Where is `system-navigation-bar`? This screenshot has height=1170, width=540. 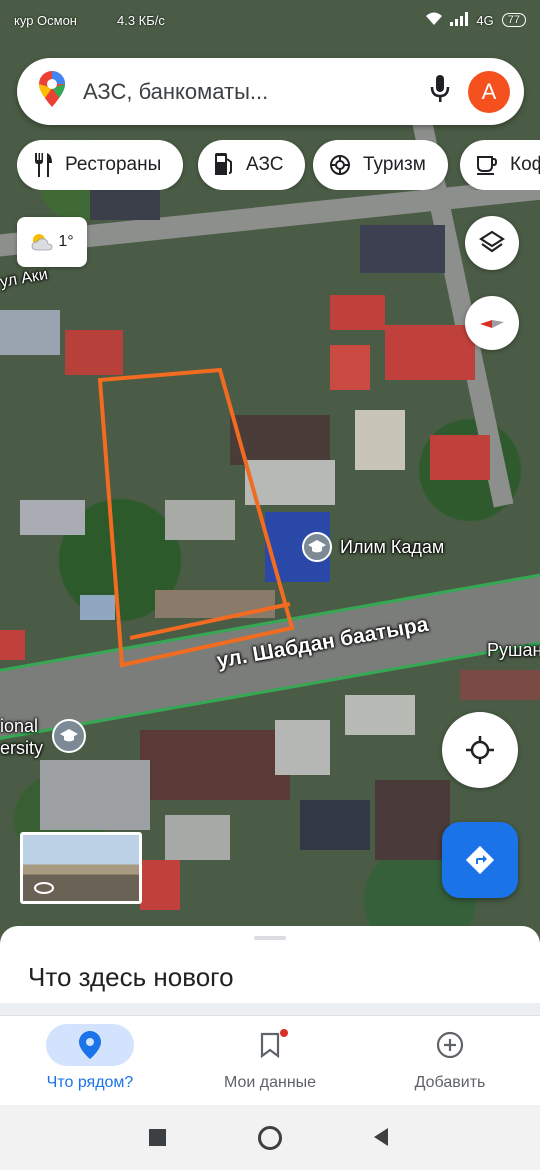
system-navigation-bar is located at coordinates (270, 1137).